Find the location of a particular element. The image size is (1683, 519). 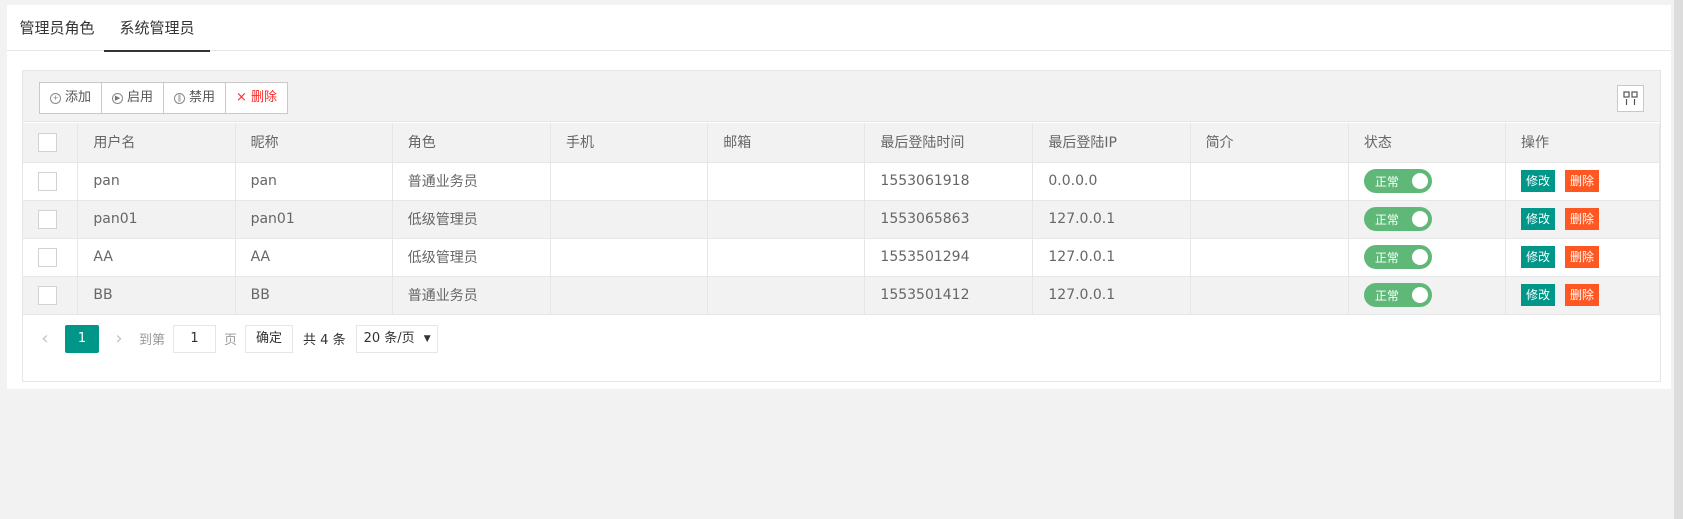

column-filter-button is located at coordinates (1630, 98).